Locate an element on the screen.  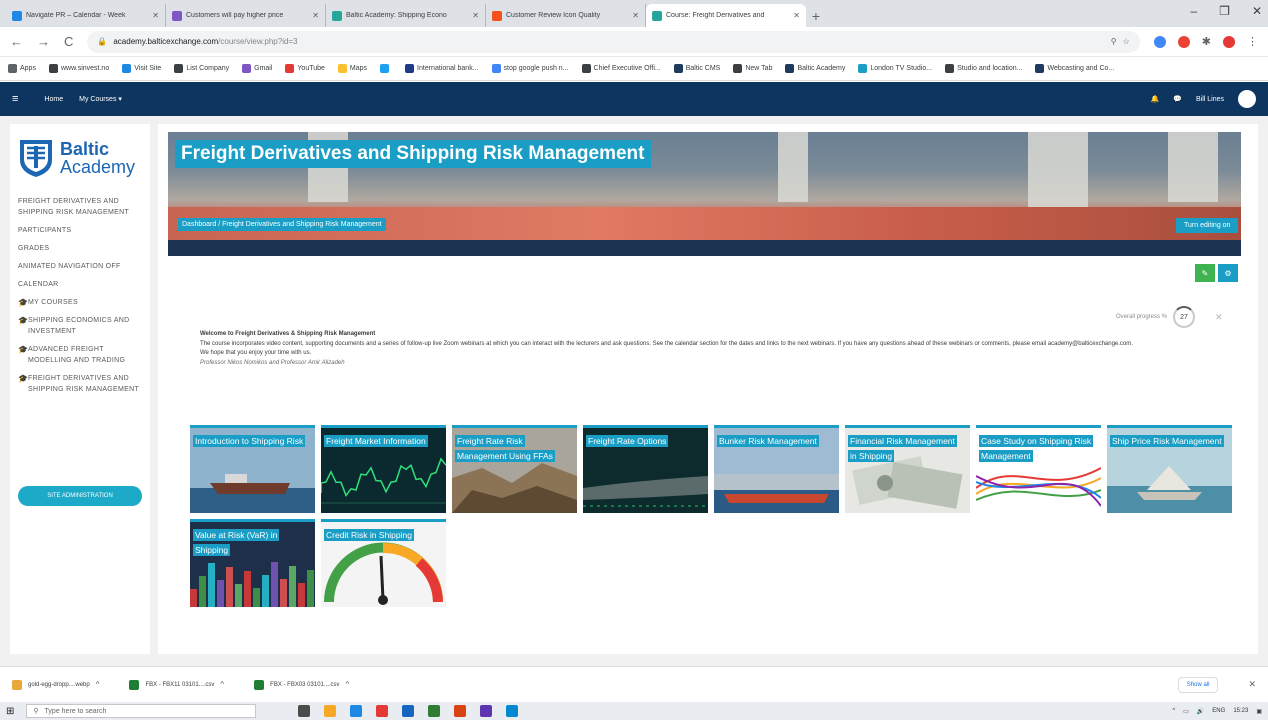
bookmark-item: Baltic CMS is located at coordinates (696, 68).